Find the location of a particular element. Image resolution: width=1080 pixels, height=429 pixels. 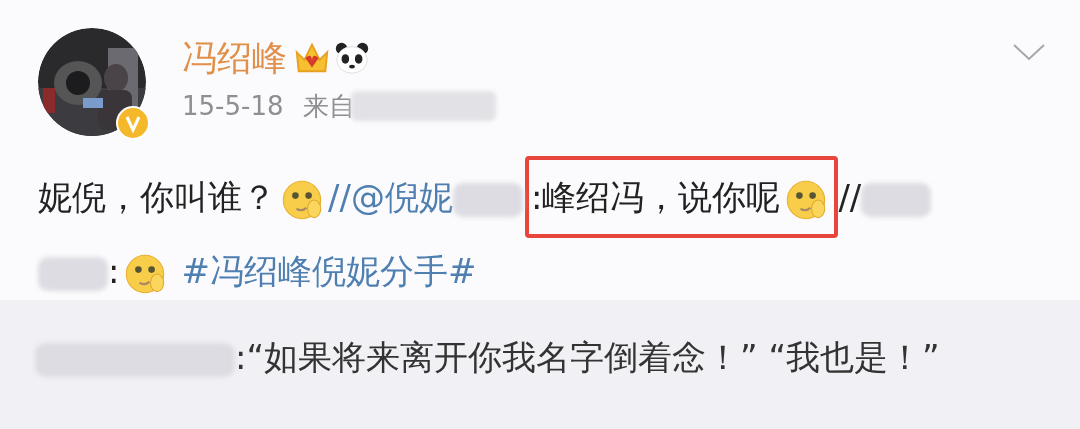

post-text: 妮倪，你叫谁？ is located at coordinates (157, 197).